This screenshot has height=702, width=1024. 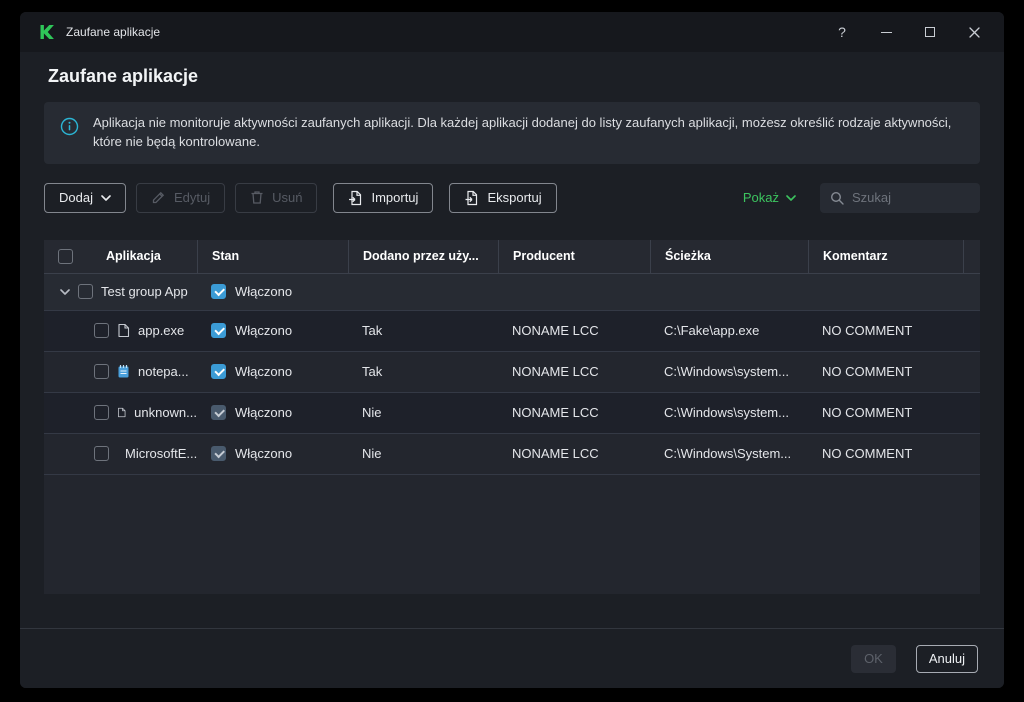 I want to click on delete-button: Usuń, so click(x=276, y=197).